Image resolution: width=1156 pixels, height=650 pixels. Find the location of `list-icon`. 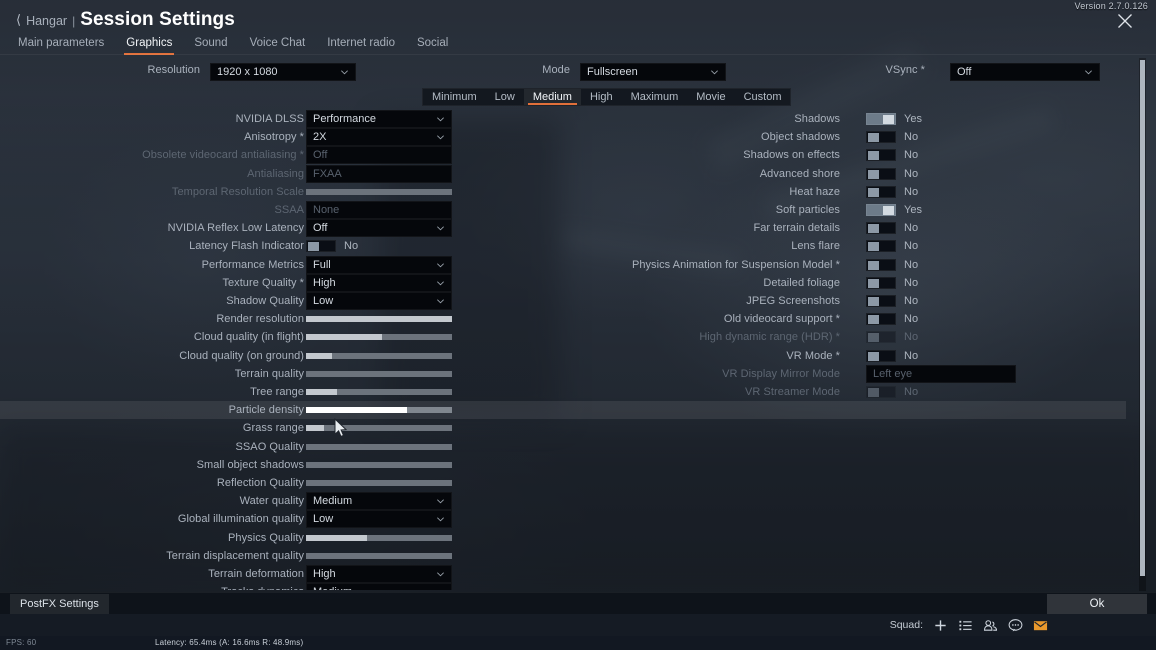

list-icon is located at coordinates (965, 625).